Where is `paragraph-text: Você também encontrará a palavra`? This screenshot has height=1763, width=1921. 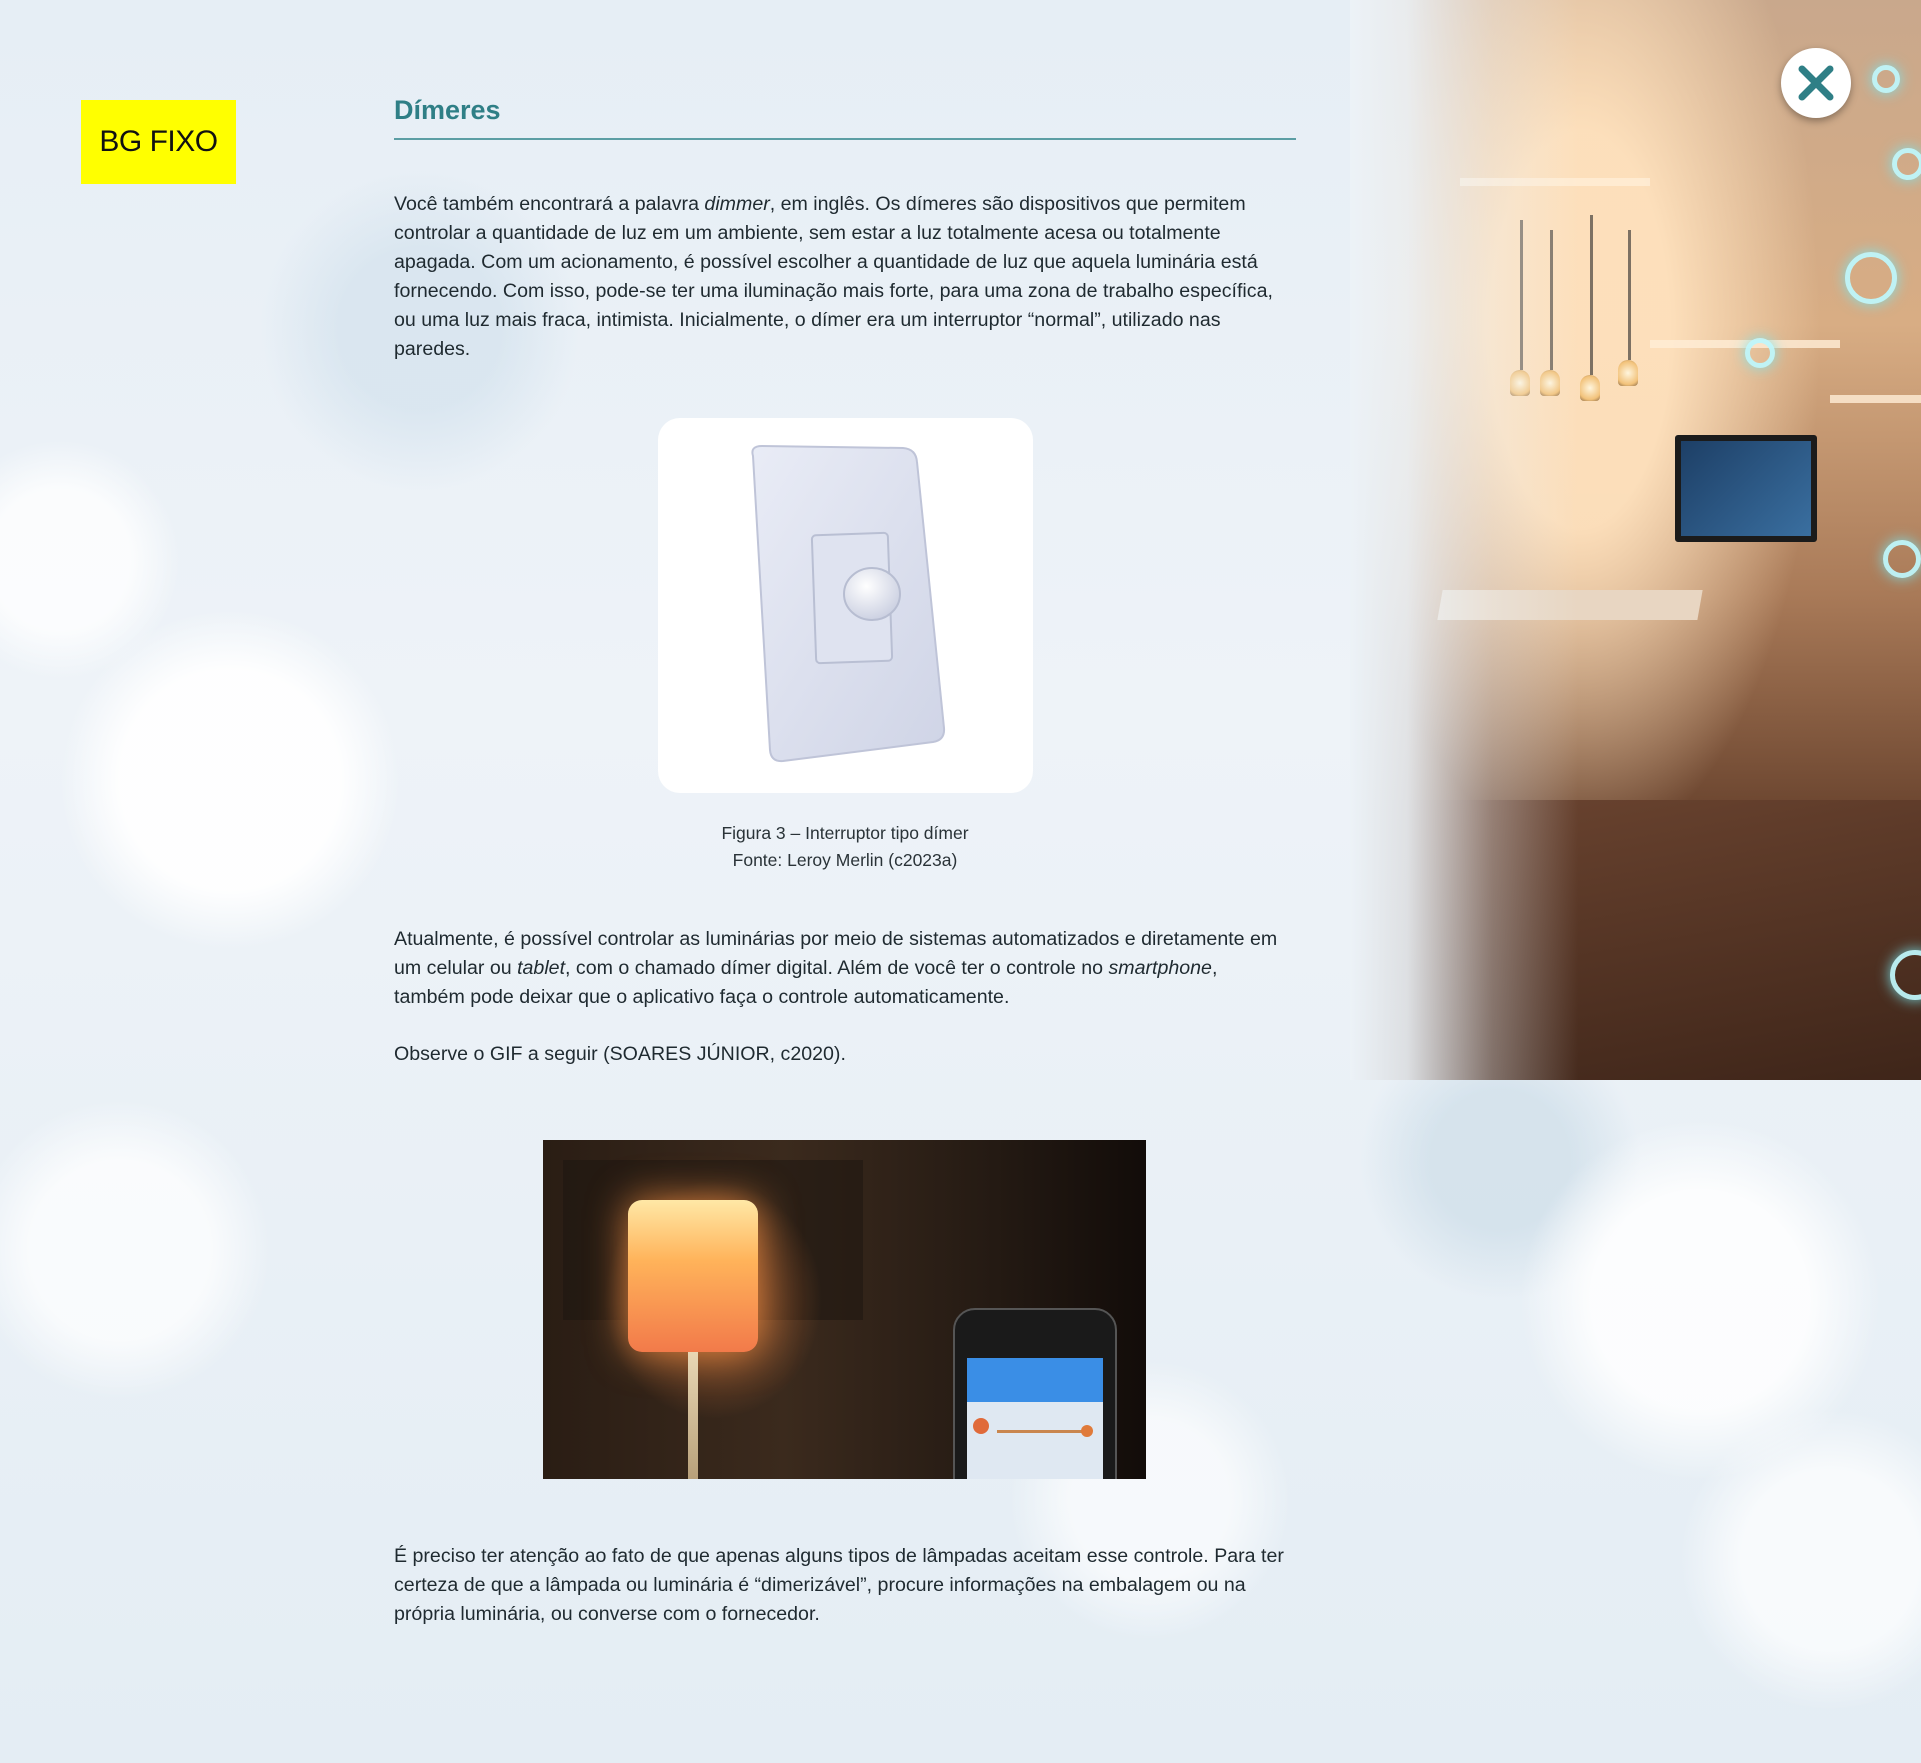
paragraph-text: Você também encontrará a palavra is located at coordinates (549, 204).